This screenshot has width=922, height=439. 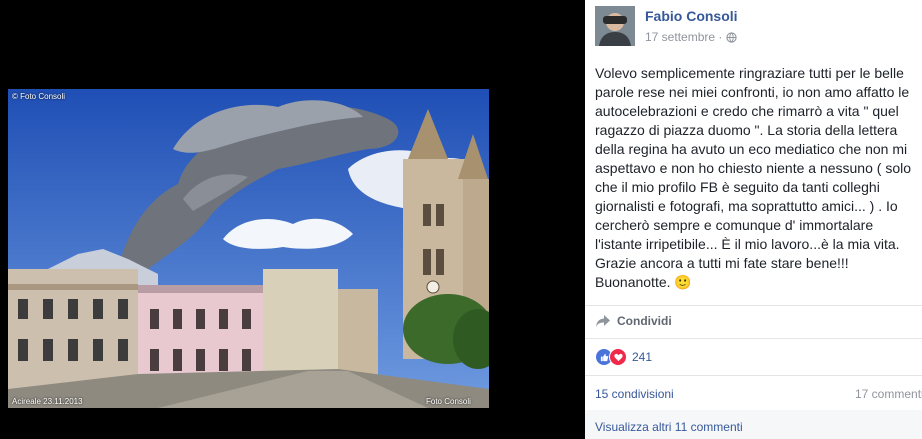 I want to click on post-signoff: Buonanotte., so click(x=633, y=282).